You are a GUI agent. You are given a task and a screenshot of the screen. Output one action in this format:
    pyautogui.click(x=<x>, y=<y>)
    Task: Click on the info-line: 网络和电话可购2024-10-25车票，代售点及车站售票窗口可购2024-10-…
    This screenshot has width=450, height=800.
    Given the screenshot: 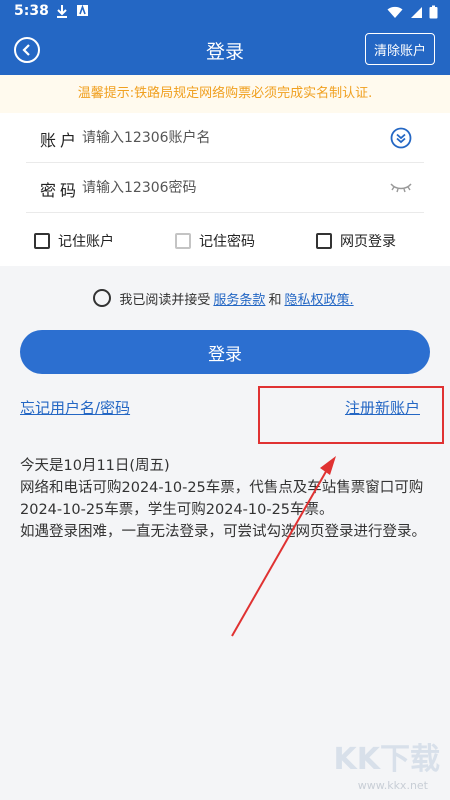 What is the action you would take?
    pyautogui.click(x=222, y=499)
    